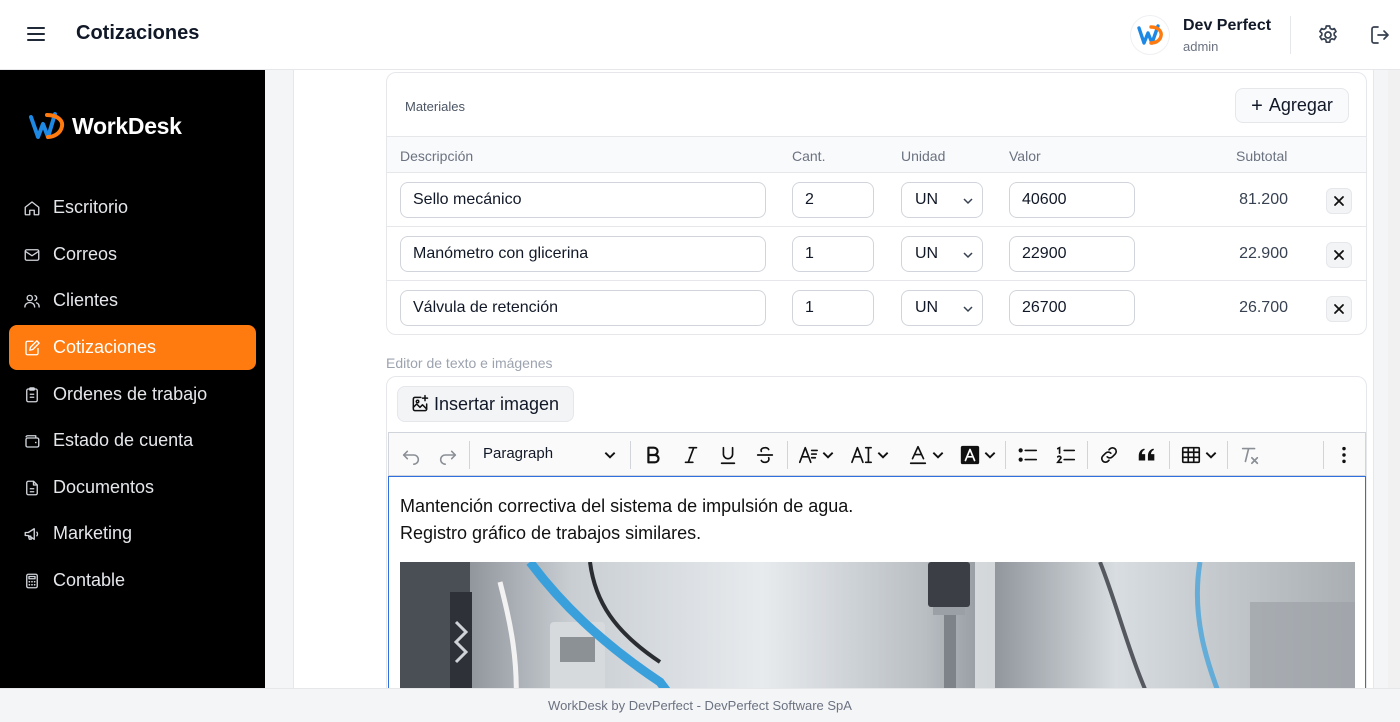 This screenshot has height=722, width=1400. I want to click on editor-toolbar: Paragraph, so click(877, 454).